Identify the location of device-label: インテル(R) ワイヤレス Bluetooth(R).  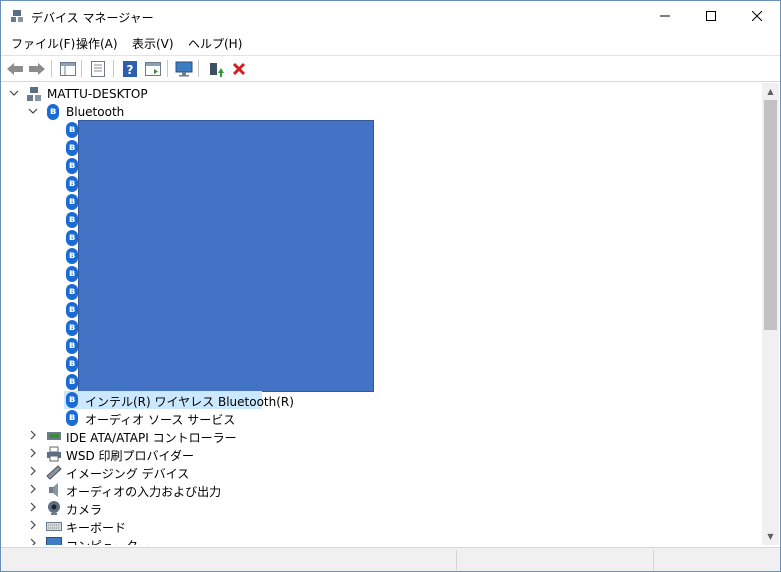
(189, 402).